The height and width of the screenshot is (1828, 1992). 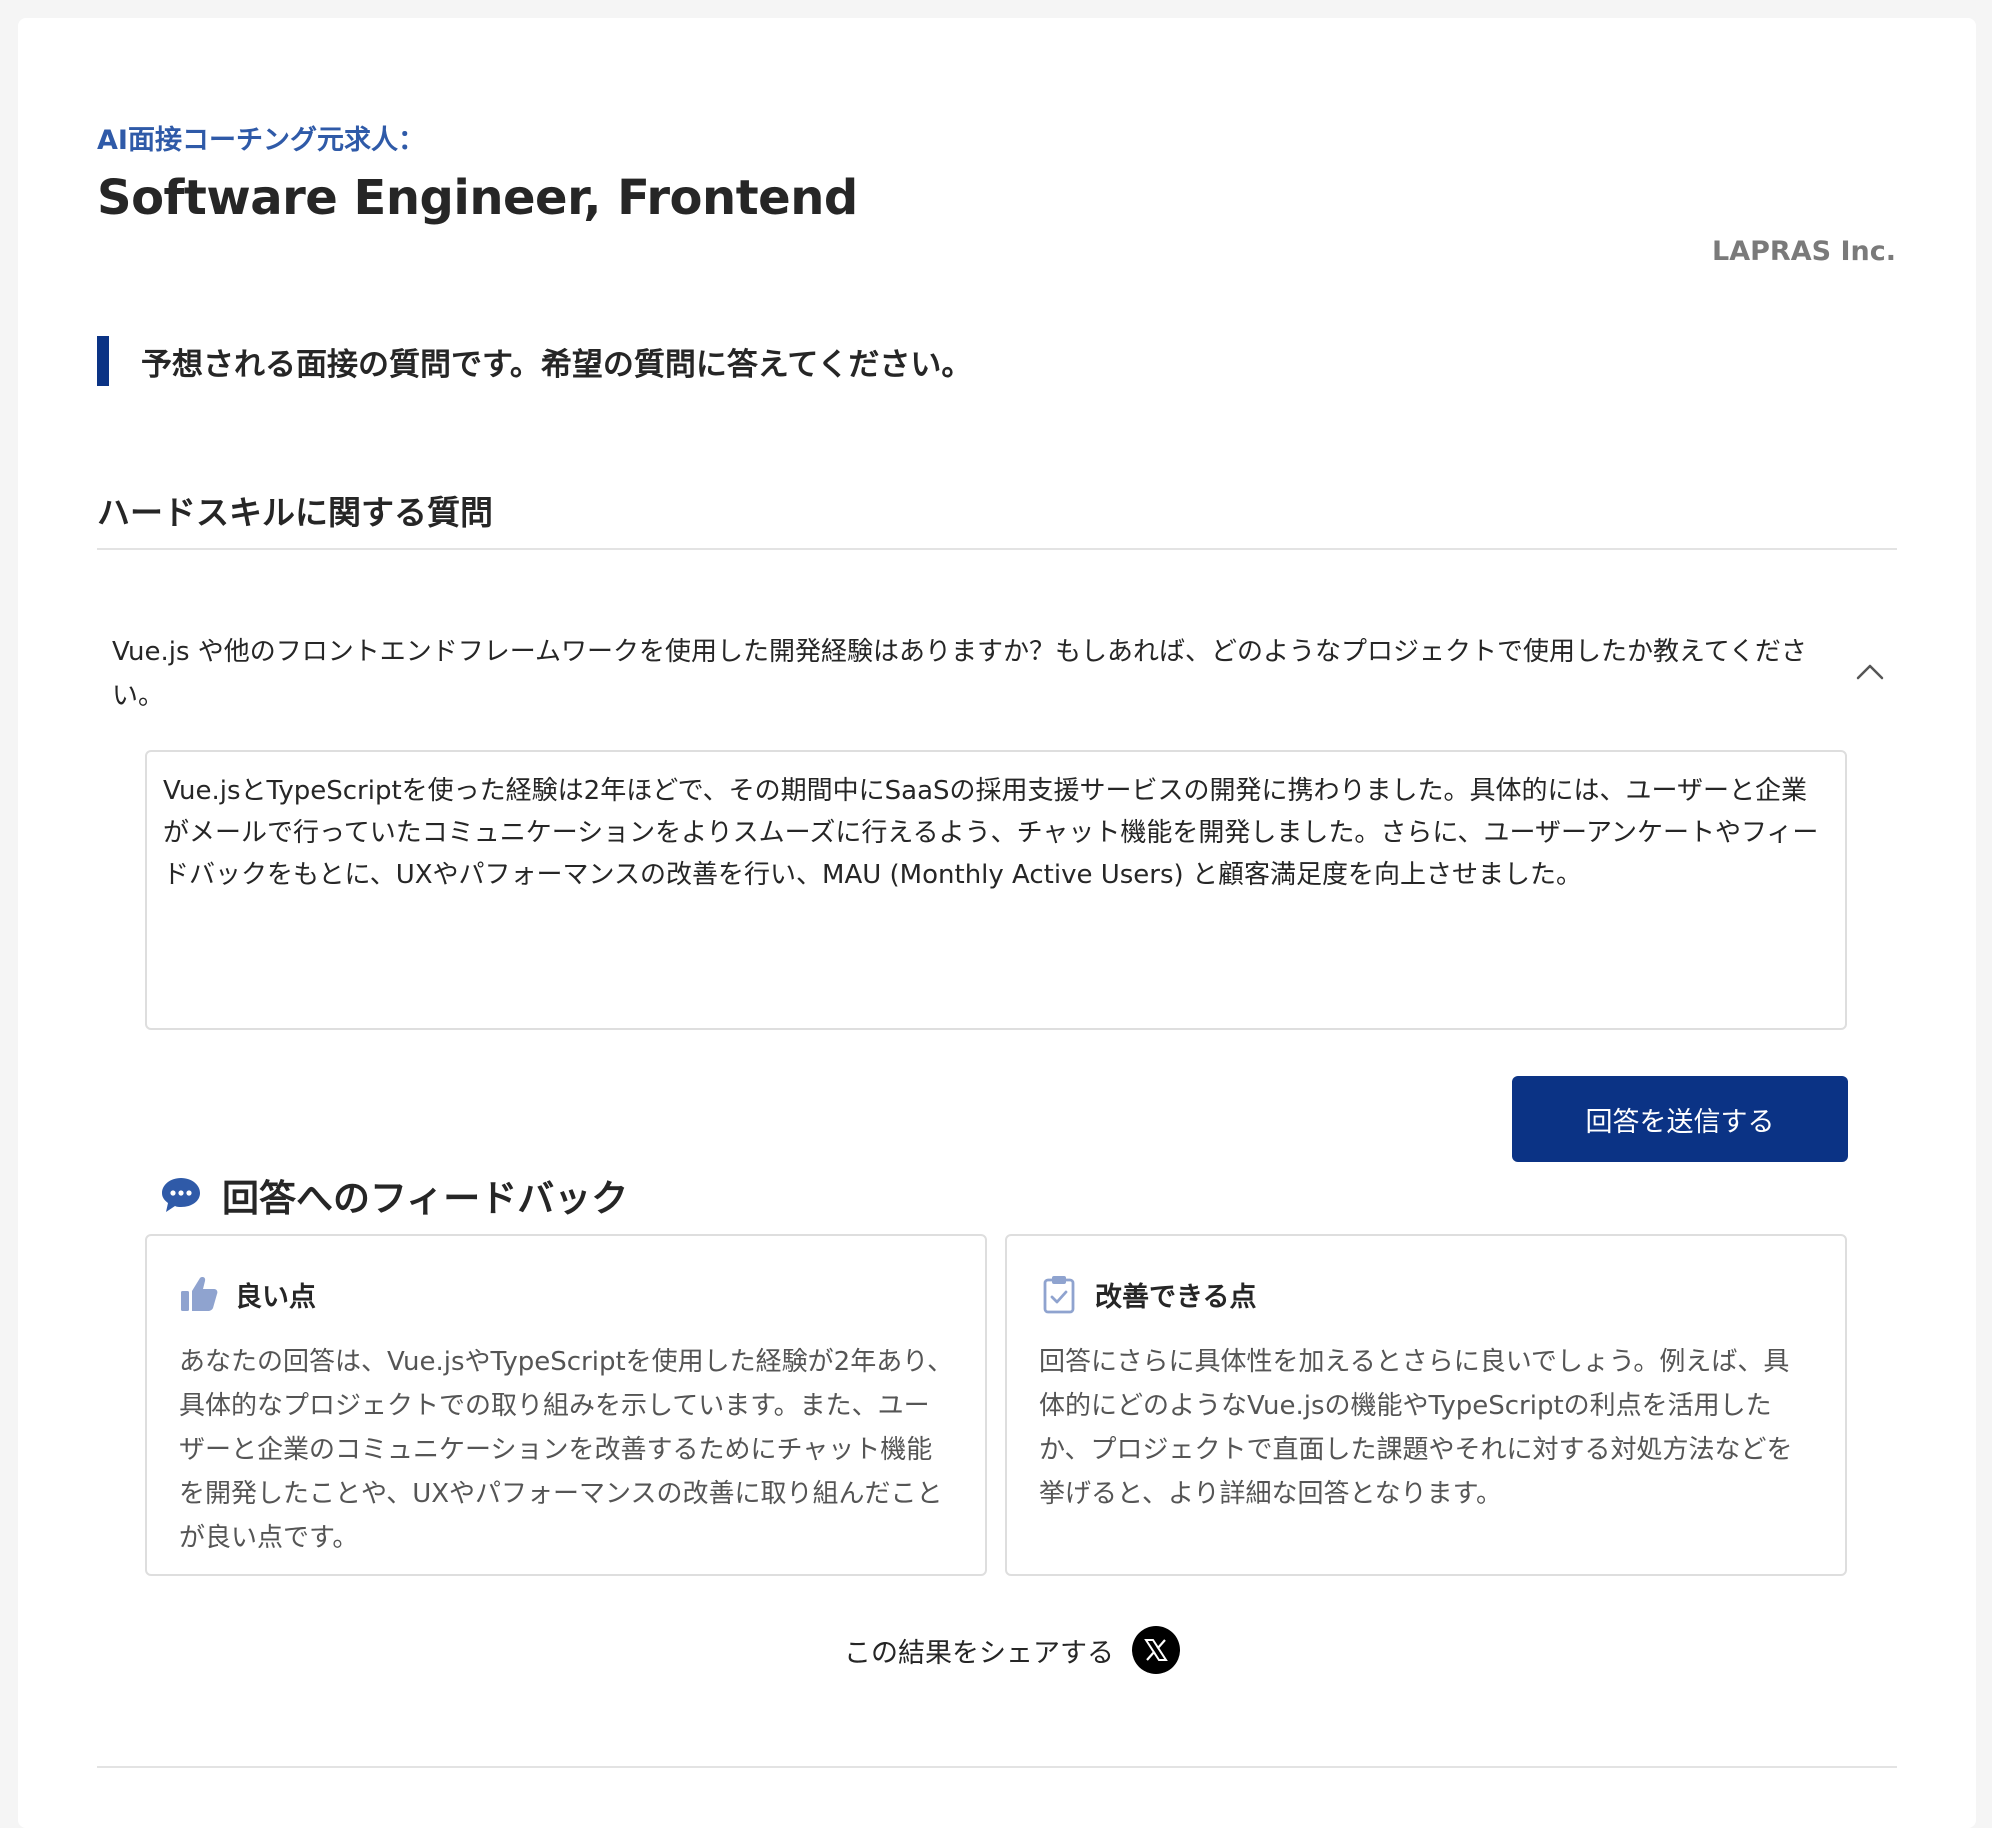 What do you see at coordinates (997, 1767) in the screenshot?
I see `bottom-divider` at bounding box center [997, 1767].